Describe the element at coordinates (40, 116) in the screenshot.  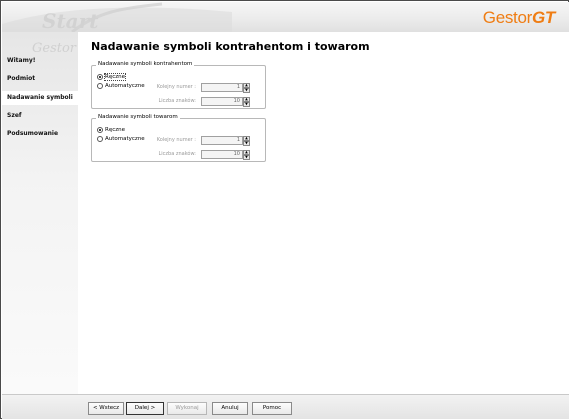
I see `sidebar-item-szef: Szef` at that location.